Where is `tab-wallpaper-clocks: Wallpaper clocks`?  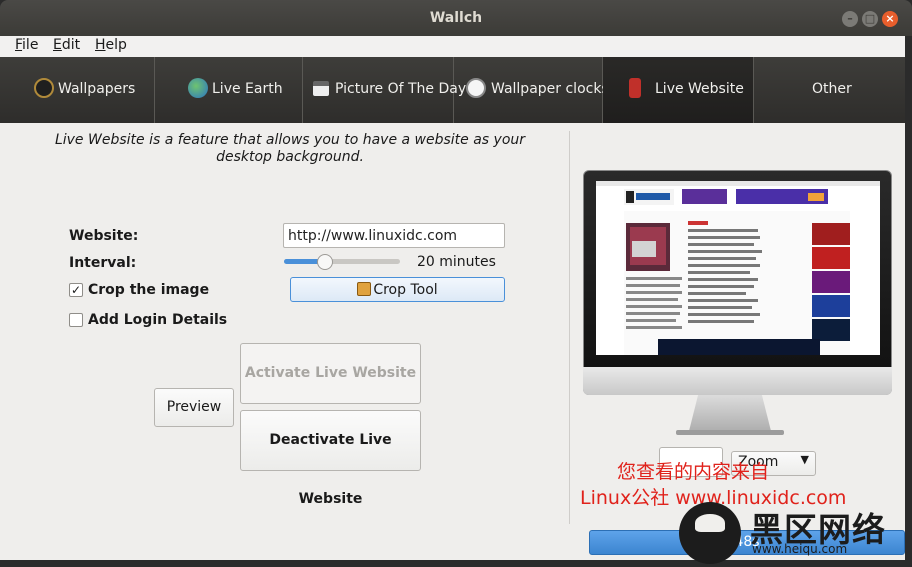
tab-wallpaper-clocks: Wallpaper clocks is located at coordinates (531, 90).